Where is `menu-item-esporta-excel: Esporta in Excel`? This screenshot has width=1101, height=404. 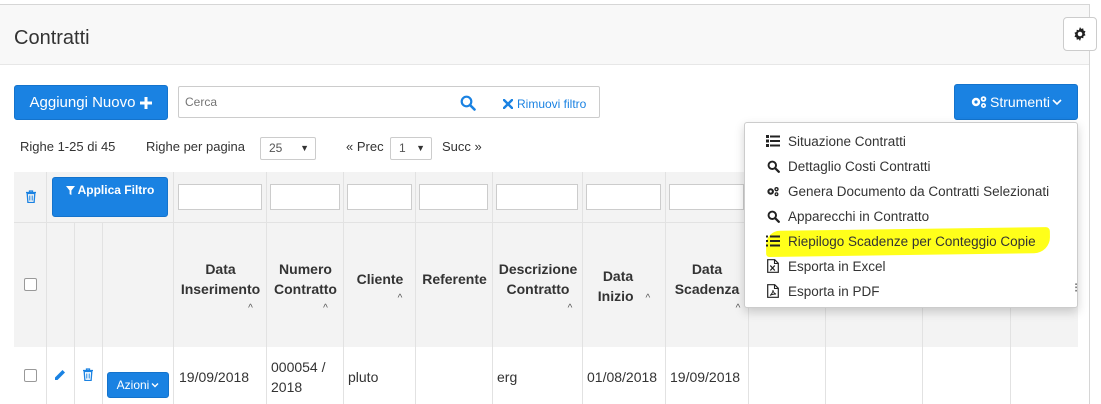 menu-item-esporta-excel: Esporta in Excel is located at coordinates (826, 266).